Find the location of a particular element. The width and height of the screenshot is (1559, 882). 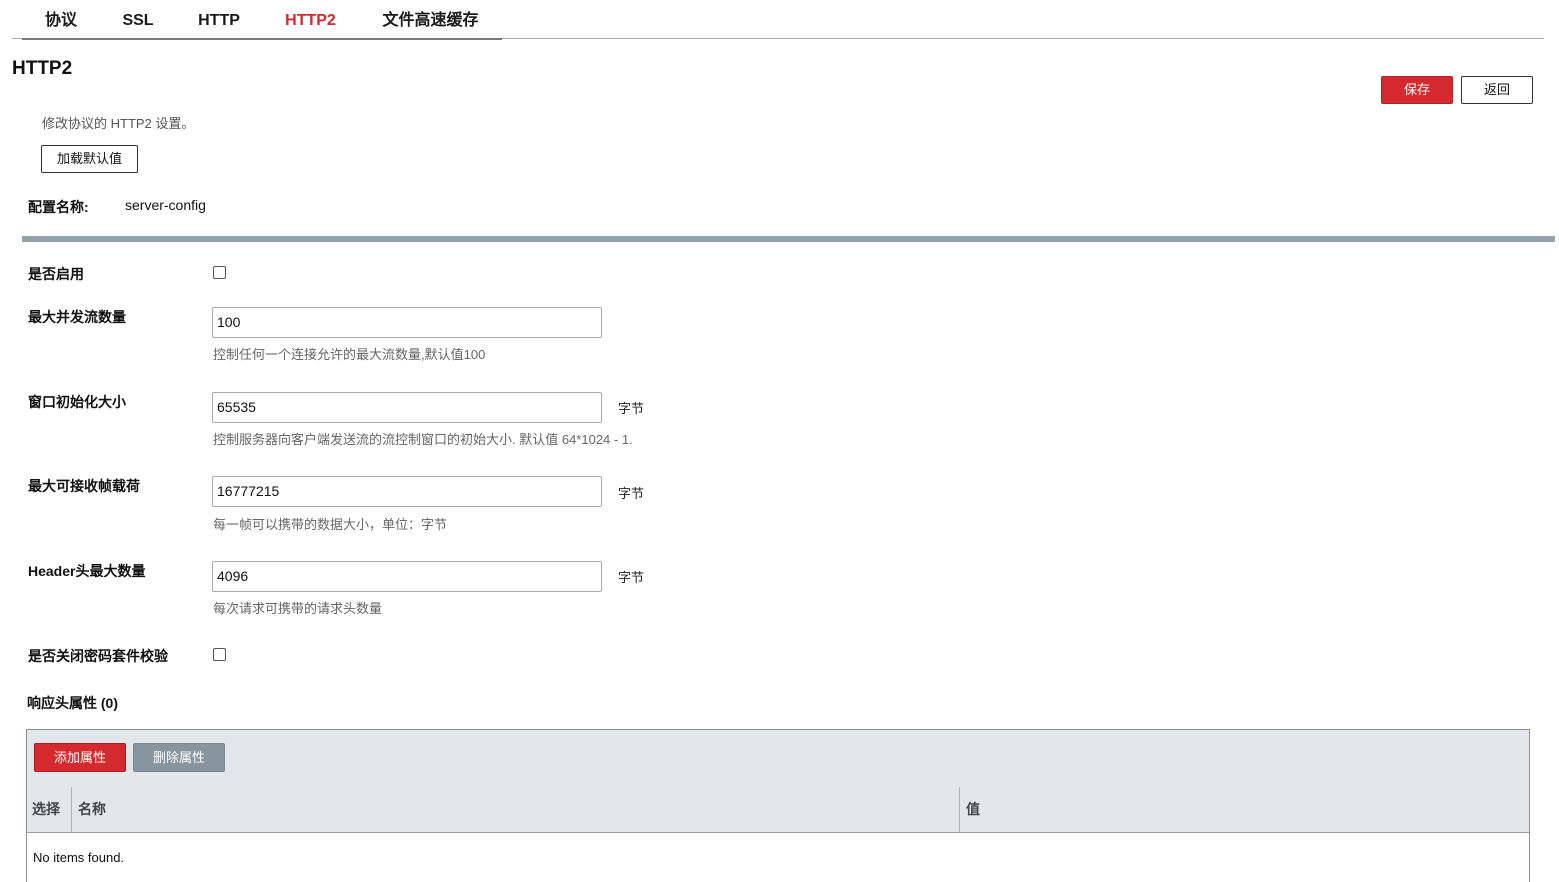

column-header-select: 选择 is located at coordinates (49, 809).